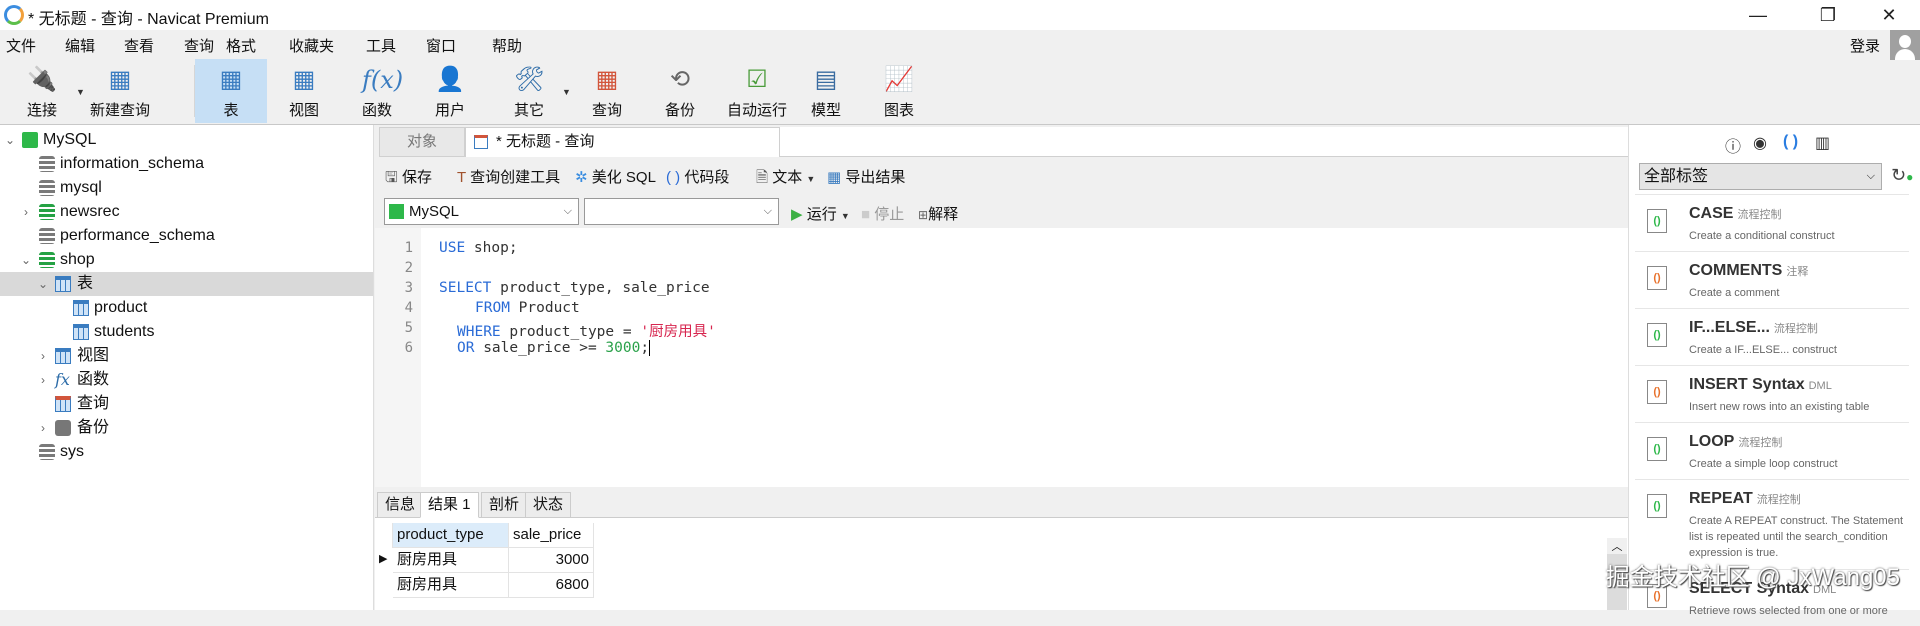 The image size is (1920, 626). Describe the element at coordinates (304, 91) in the screenshot. I see `view-button: ▦ 视图` at that location.